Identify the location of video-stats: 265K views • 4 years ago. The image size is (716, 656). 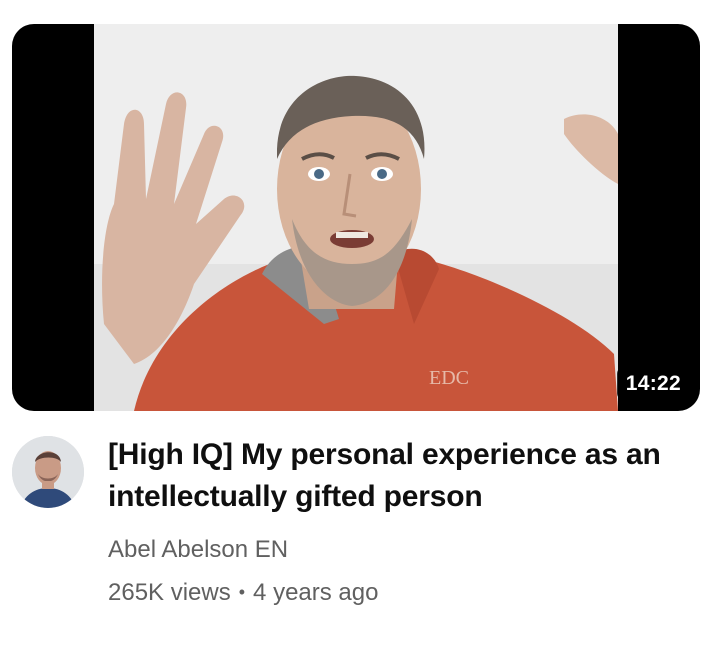
(388, 592).